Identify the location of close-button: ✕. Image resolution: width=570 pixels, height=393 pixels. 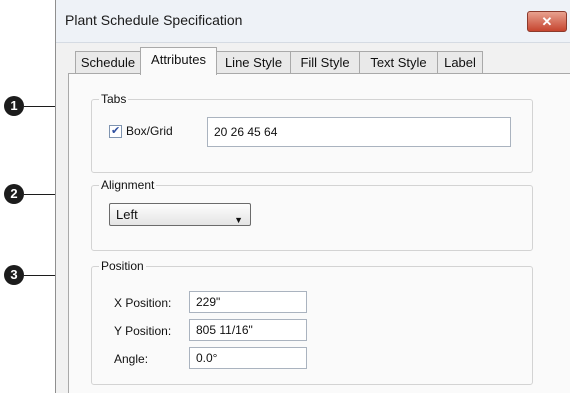
(547, 21).